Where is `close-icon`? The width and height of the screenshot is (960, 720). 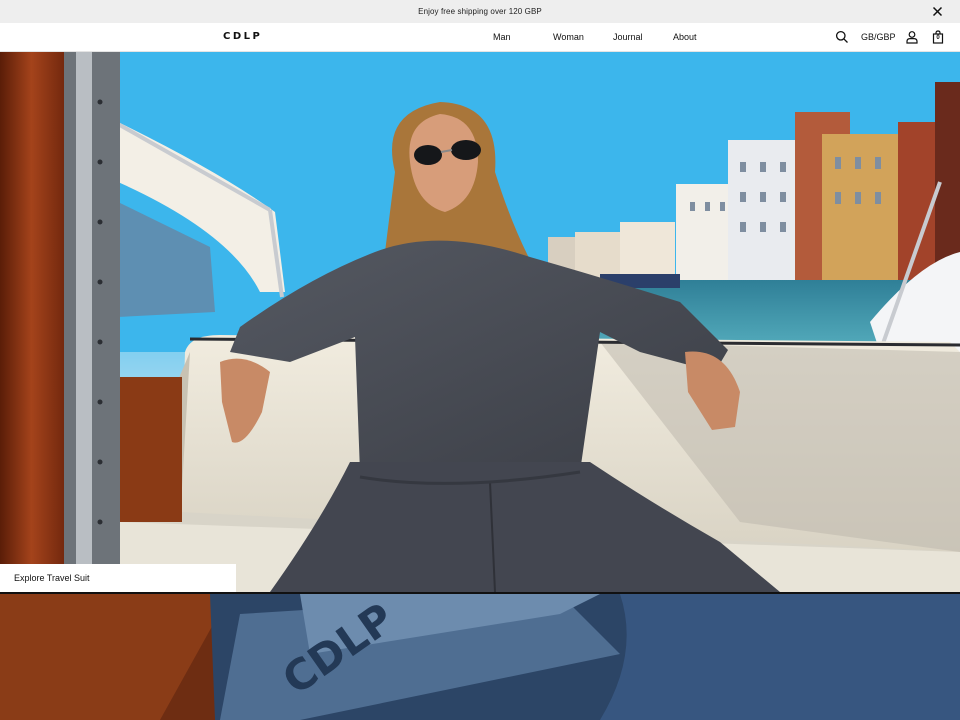
close-icon is located at coordinates (937, 11).